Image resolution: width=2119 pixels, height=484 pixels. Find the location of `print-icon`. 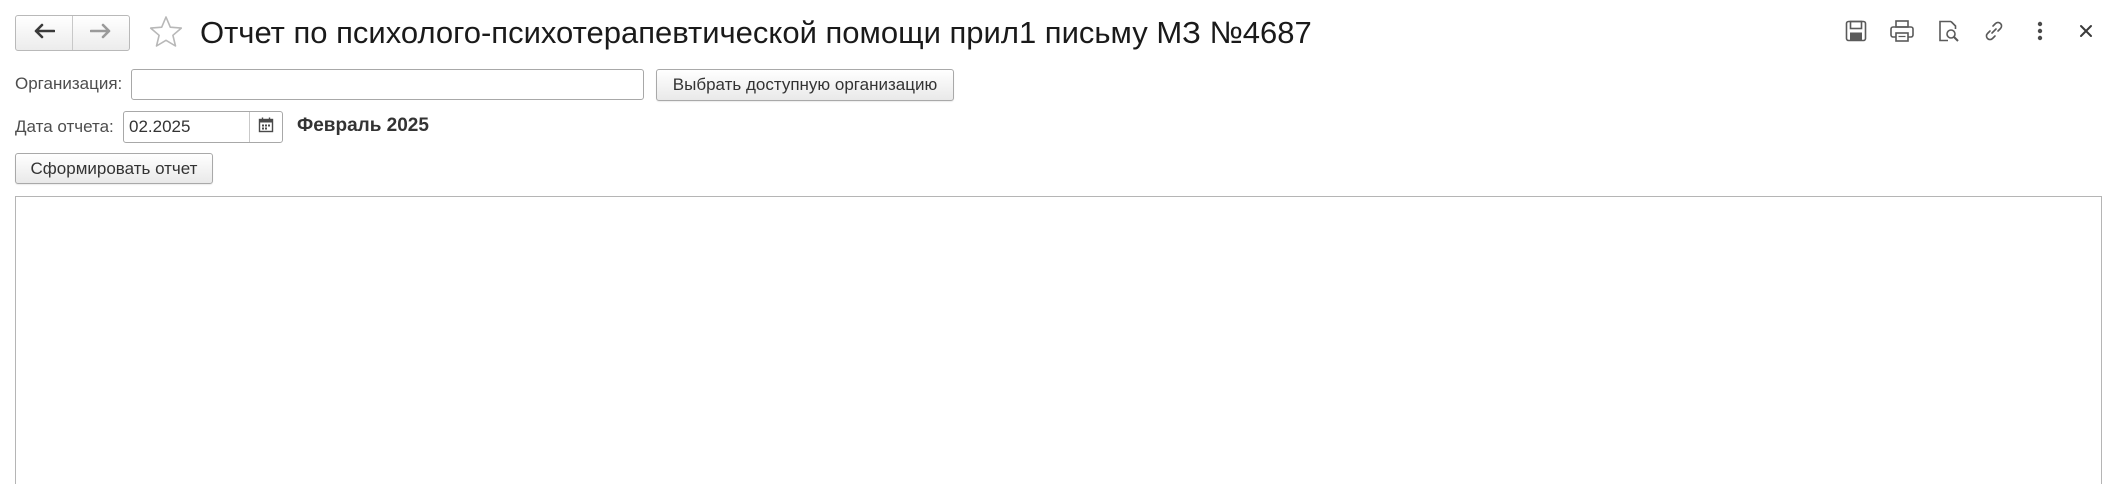

print-icon is located at coordinates (1902, 33).